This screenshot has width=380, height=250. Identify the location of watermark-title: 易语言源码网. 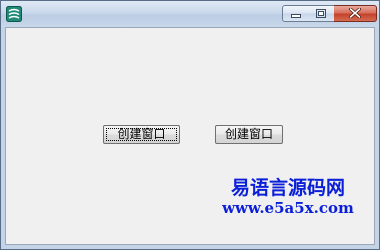
(287, 188).